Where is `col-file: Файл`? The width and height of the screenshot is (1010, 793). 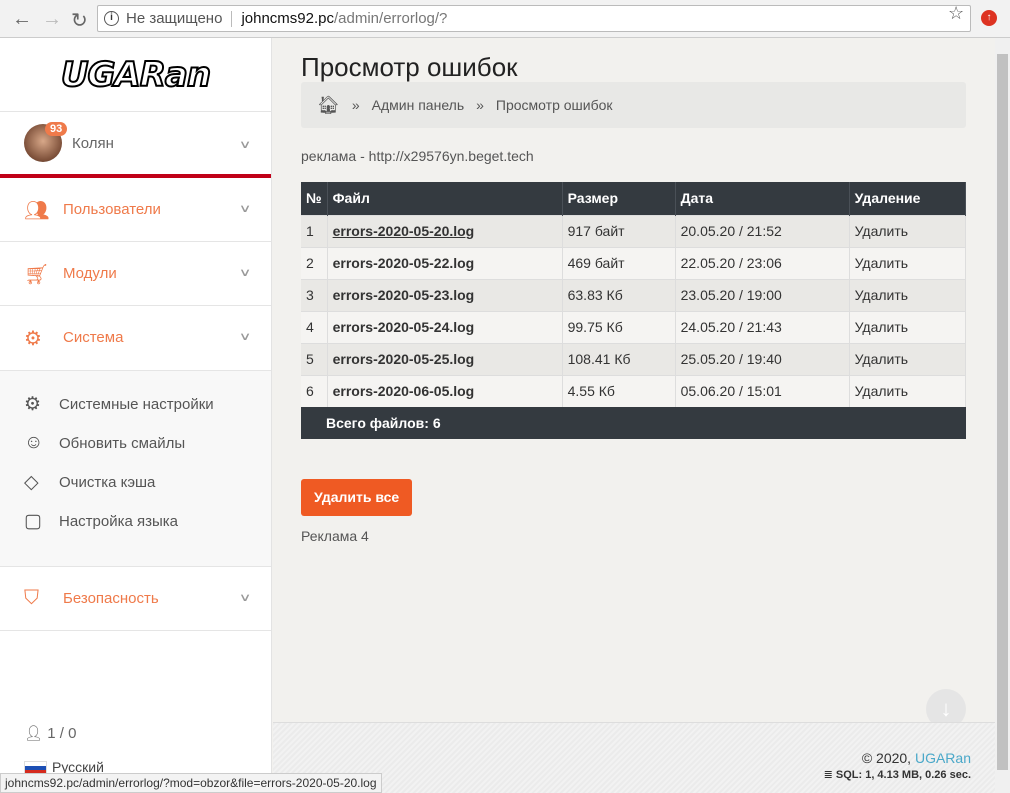 col-file: Файл is located at coordinates (445, 198).